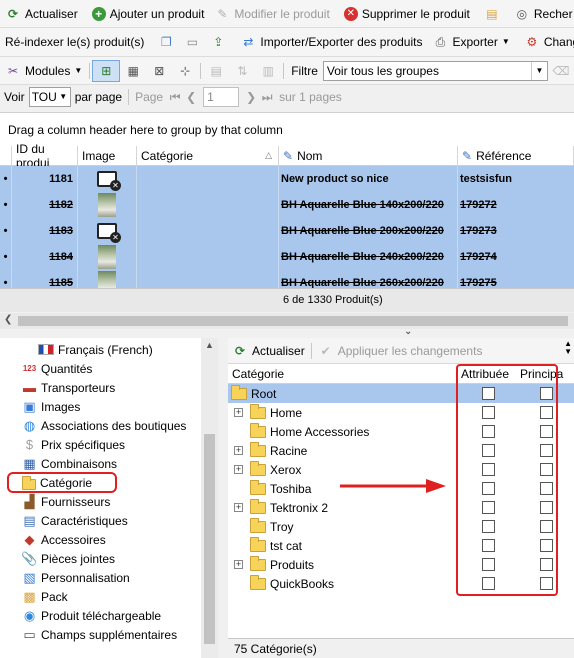  Describe the element at coordinates (287, 279) in the screenshot. I see `table-row: • 1185 BH Aquarelle Blue 260x200/220 179275` at that location.